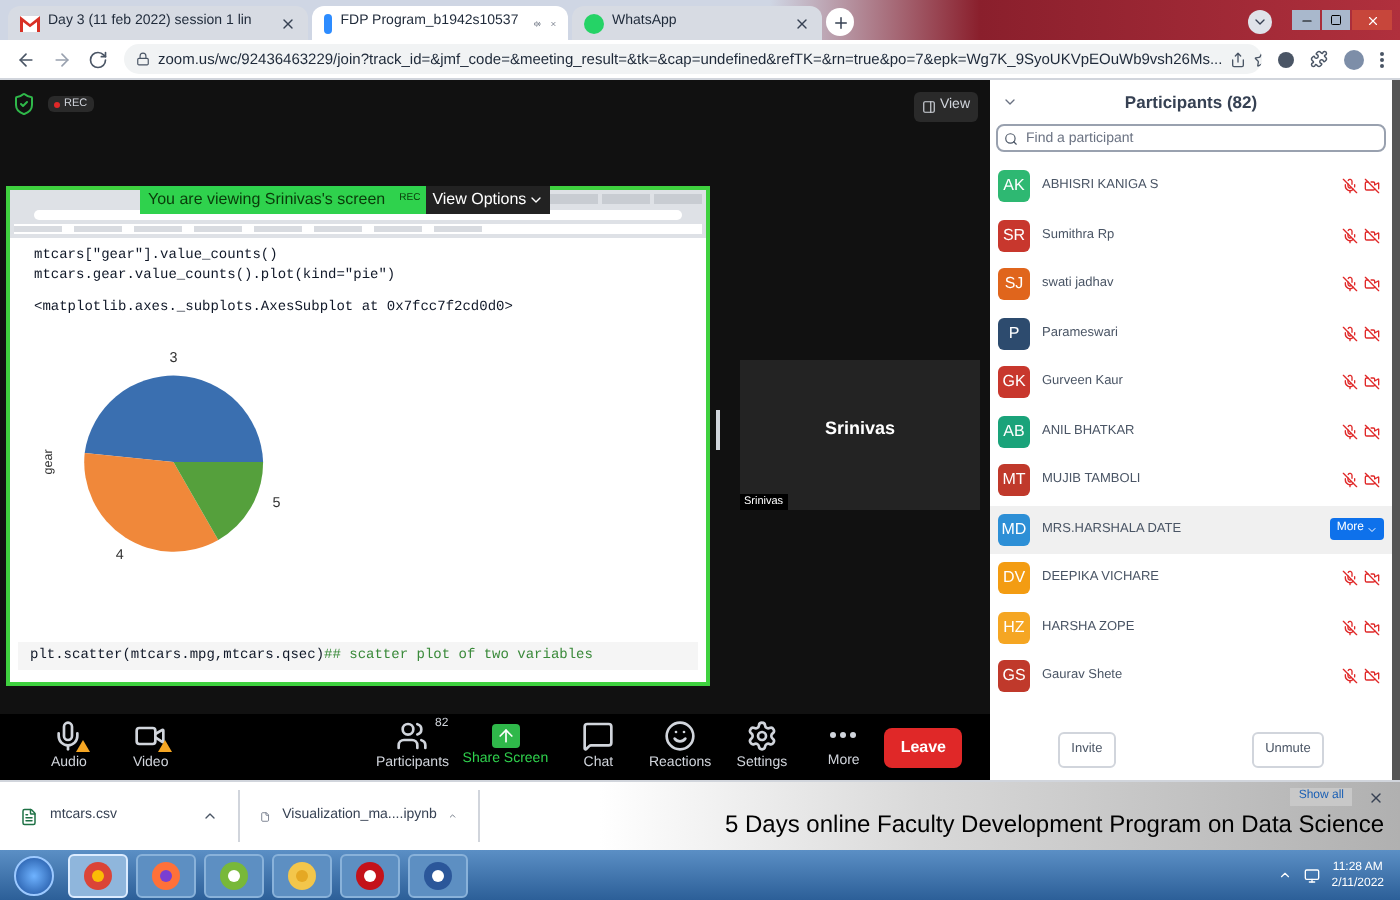 The width and height of the screenshot is (1400, 900). I want to click on back-icon, so click(26, 59).